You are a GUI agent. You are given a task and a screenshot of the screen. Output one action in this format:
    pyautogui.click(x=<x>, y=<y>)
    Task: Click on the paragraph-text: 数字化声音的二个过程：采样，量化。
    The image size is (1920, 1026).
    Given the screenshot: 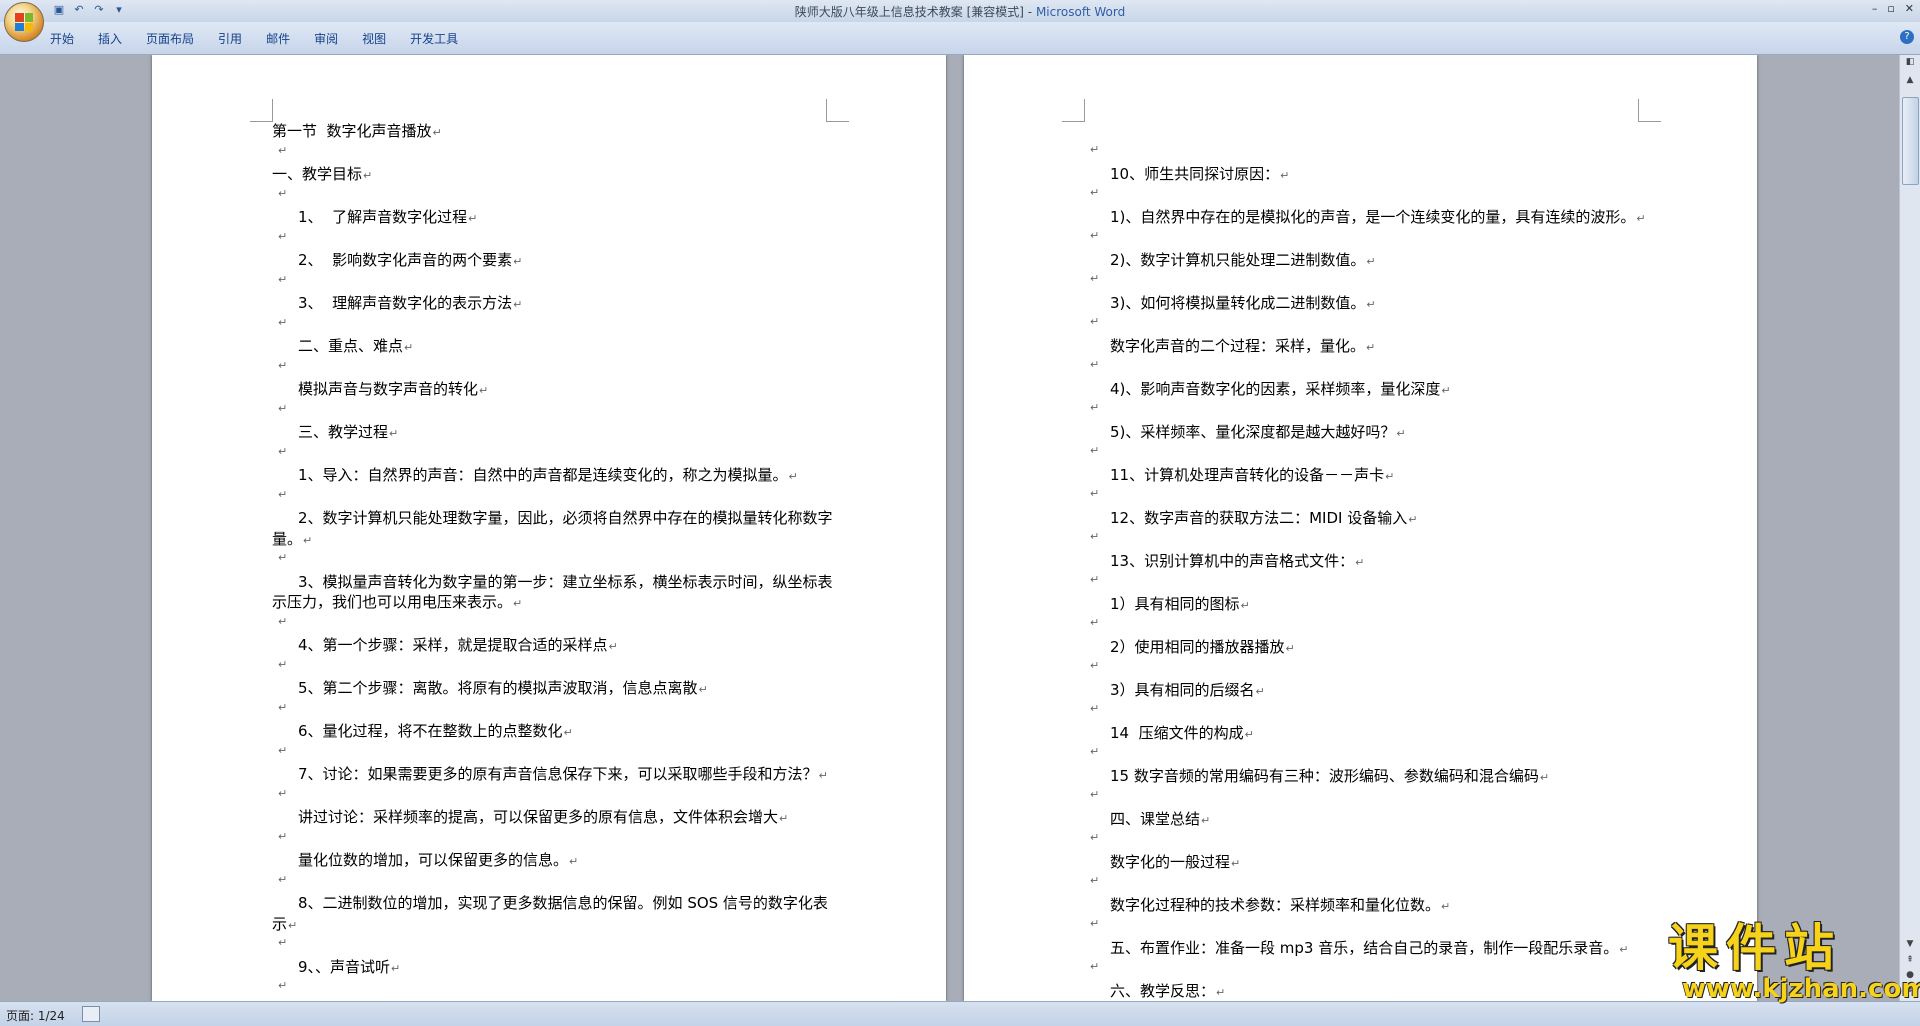 What is the action you would take?
    pyautogui.click(x=1238, y=345)
    